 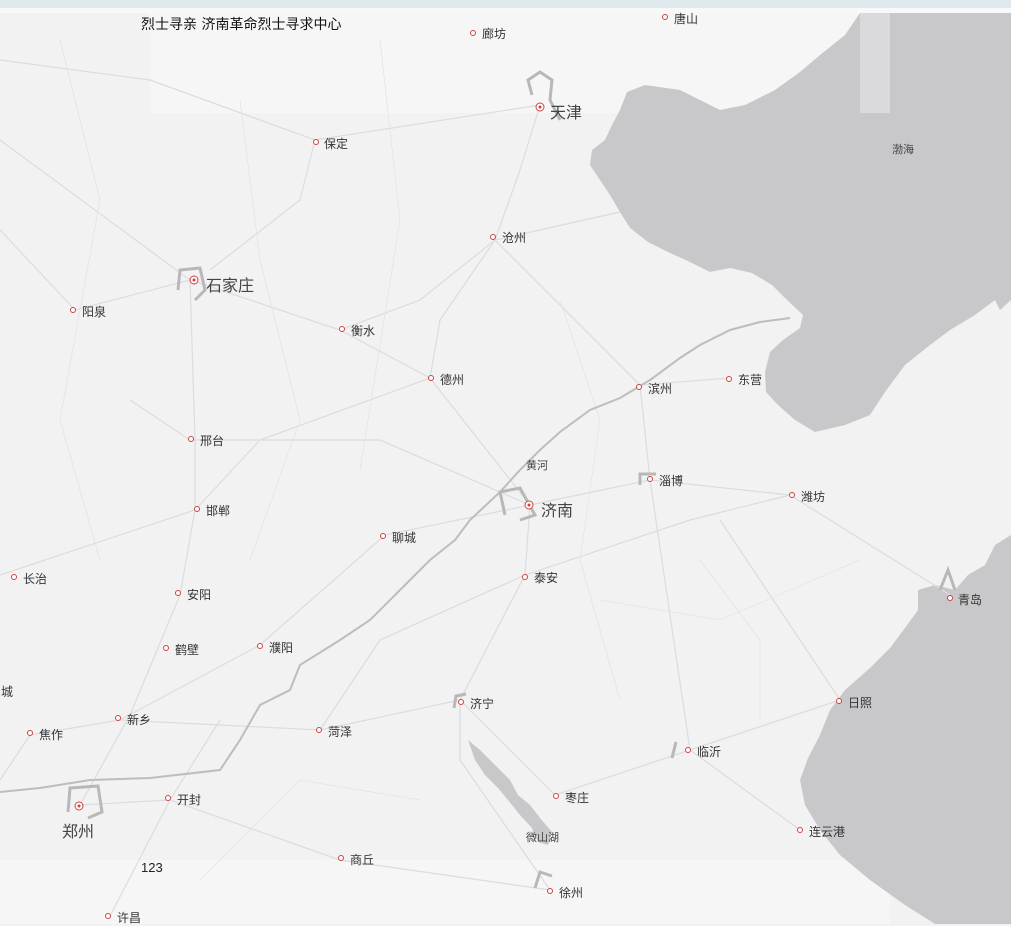 What do you see at coordinates (108, 916) in the screenshot?
I see `marker-xuchang` at bounding box center [108, 916].